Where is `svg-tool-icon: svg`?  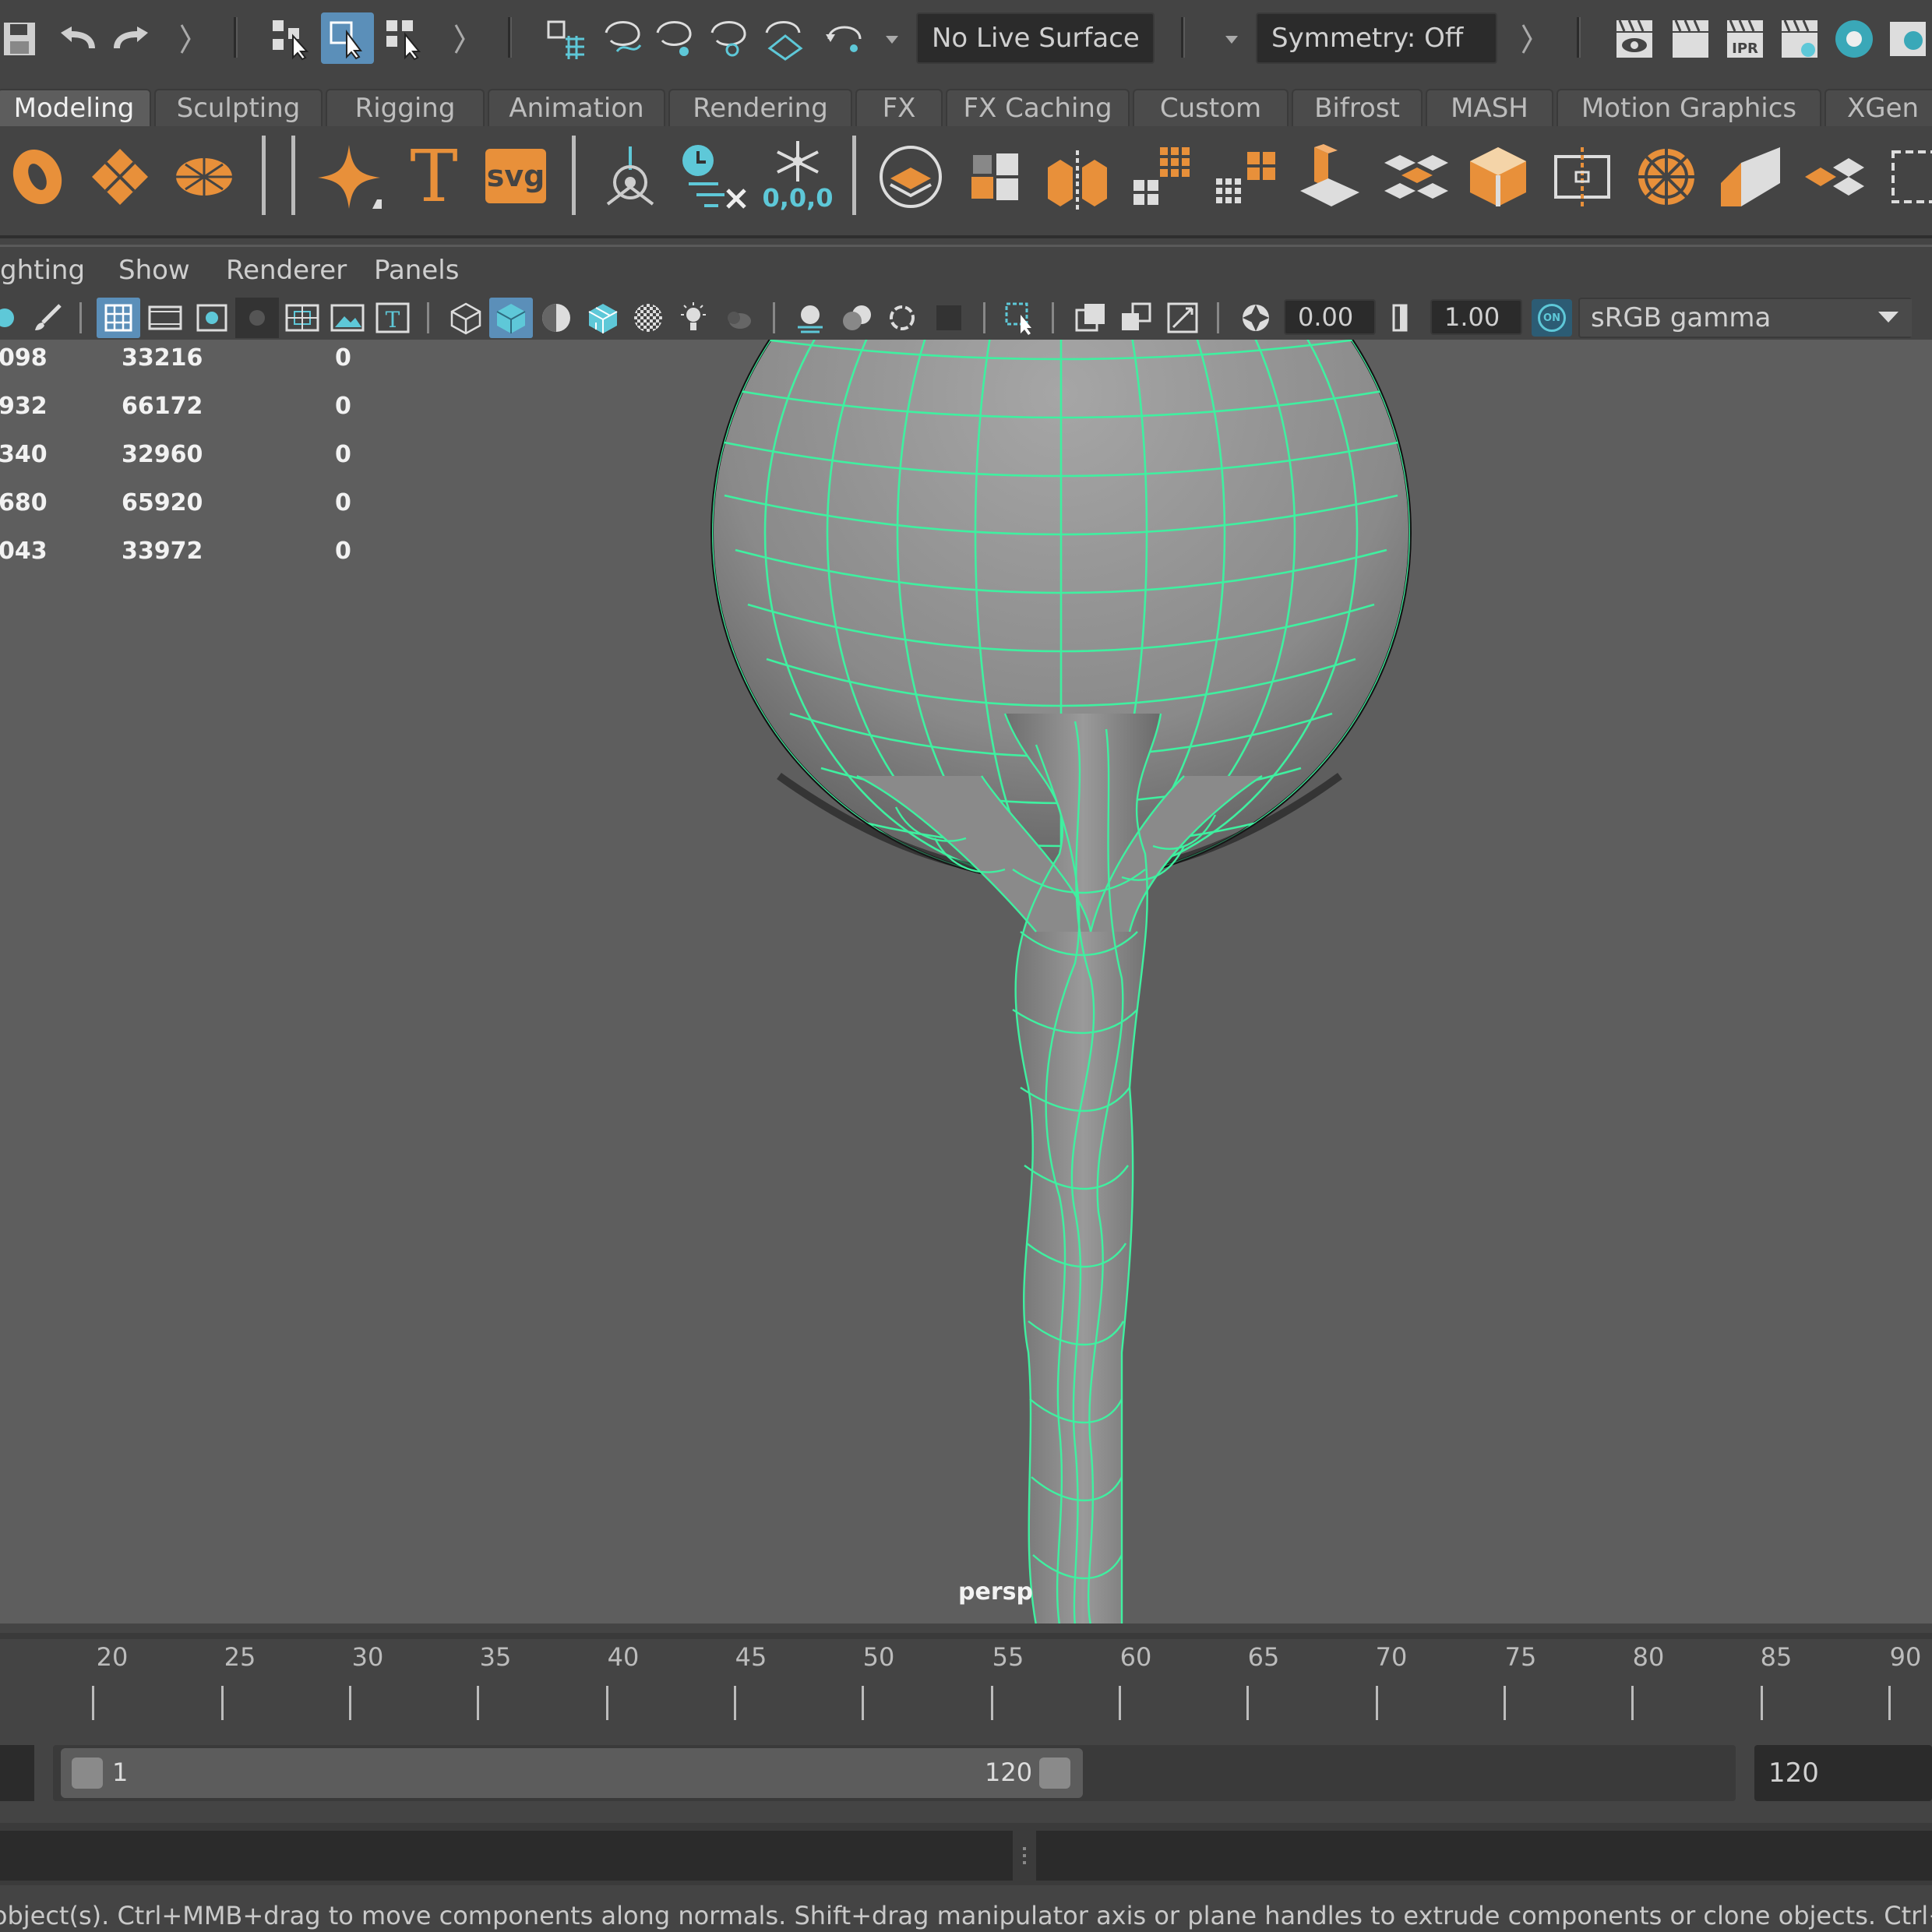
svg-tool-icon: svg is located at coordinates (516, 176).